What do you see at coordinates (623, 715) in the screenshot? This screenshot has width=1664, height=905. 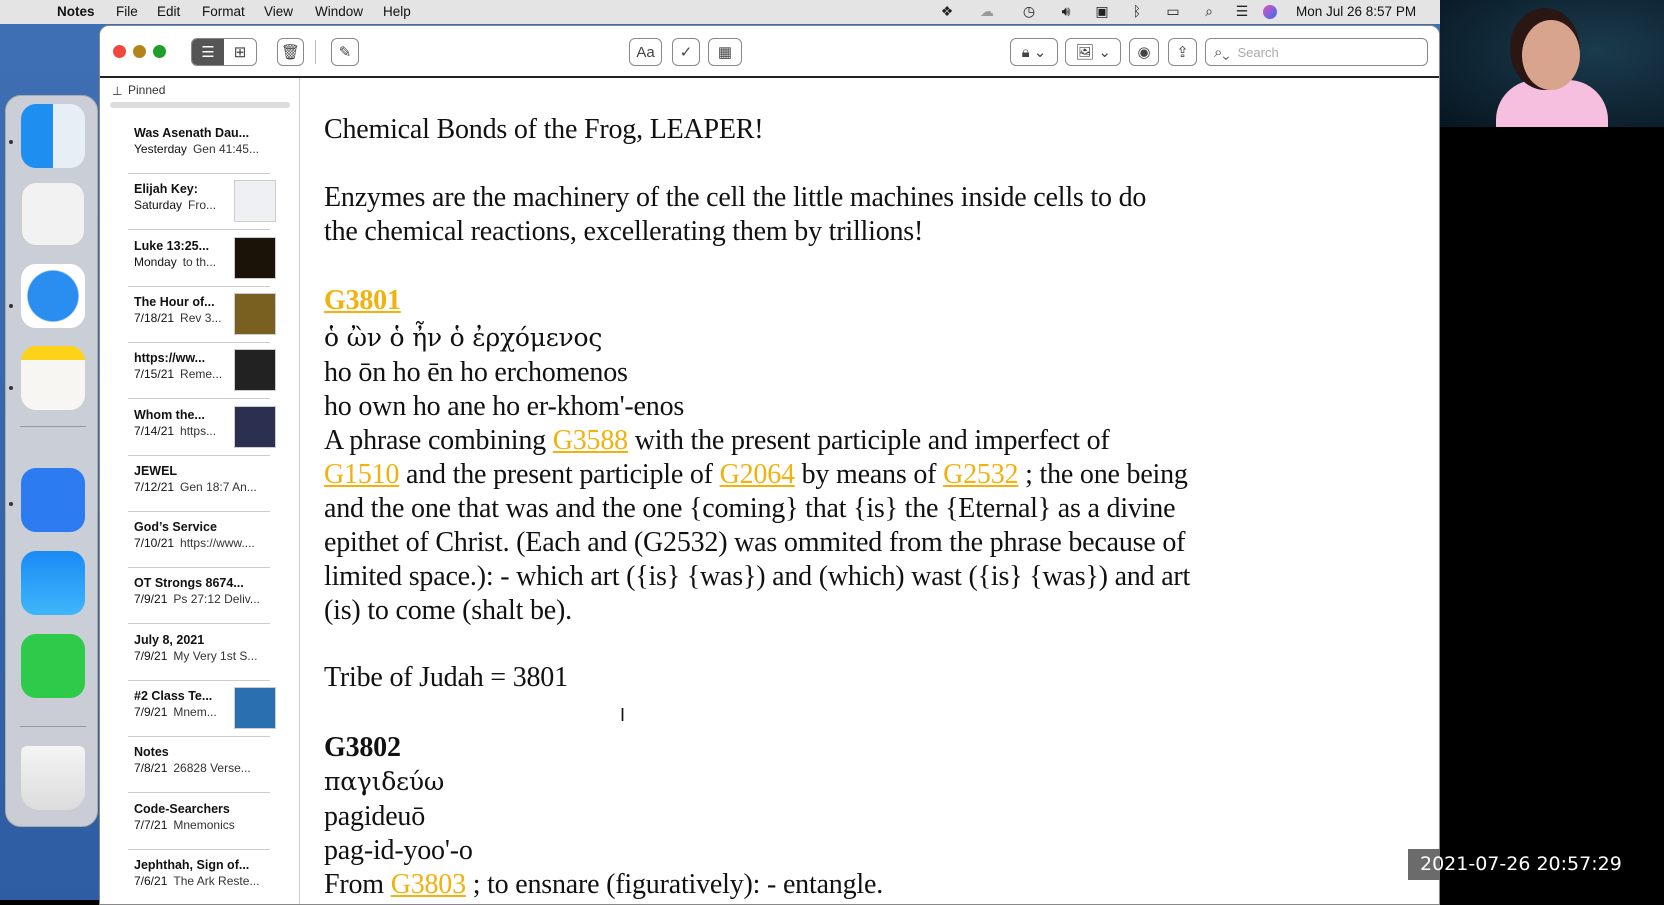 I see `text-cursor-icon: I` at bounding box center [623, 715].